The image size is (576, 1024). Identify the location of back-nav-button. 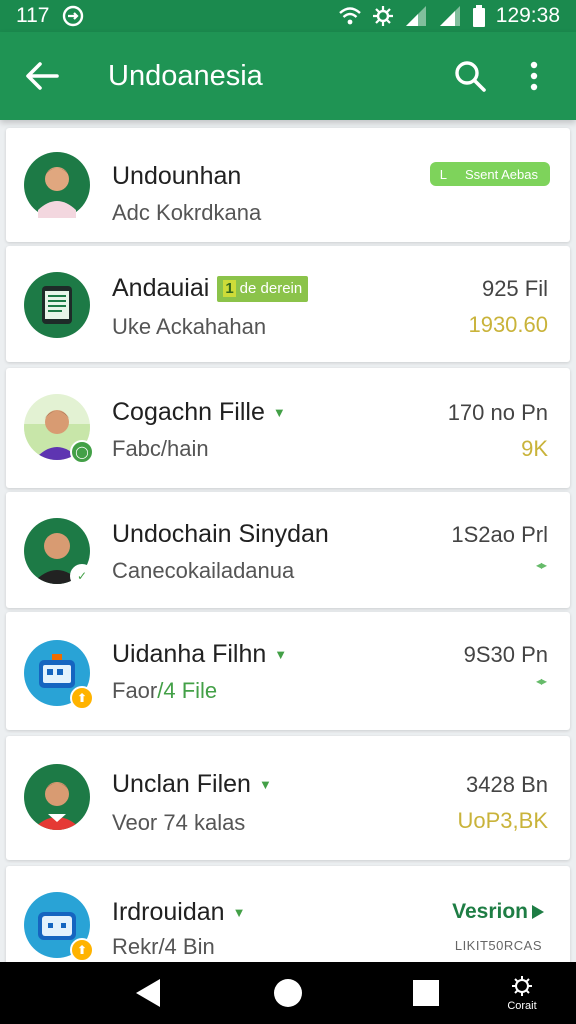
(148, 993).